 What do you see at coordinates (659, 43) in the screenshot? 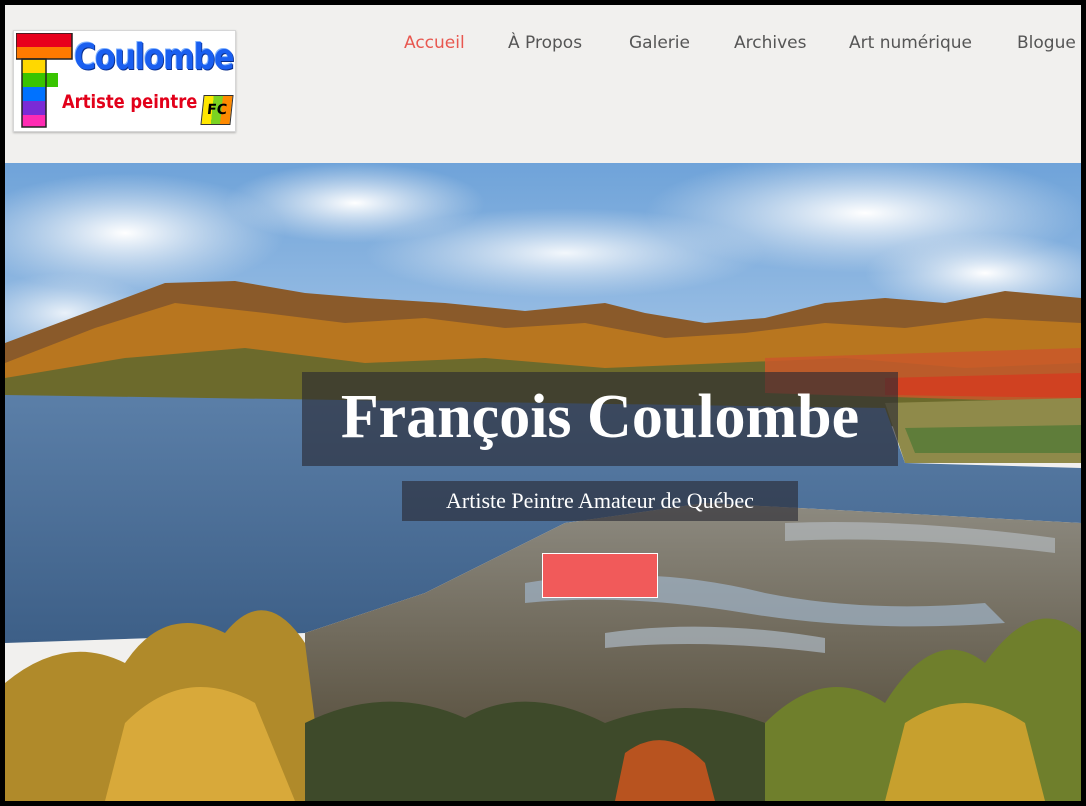
I see `nav-galerie: Galerie` at bounding box center [659, 43].